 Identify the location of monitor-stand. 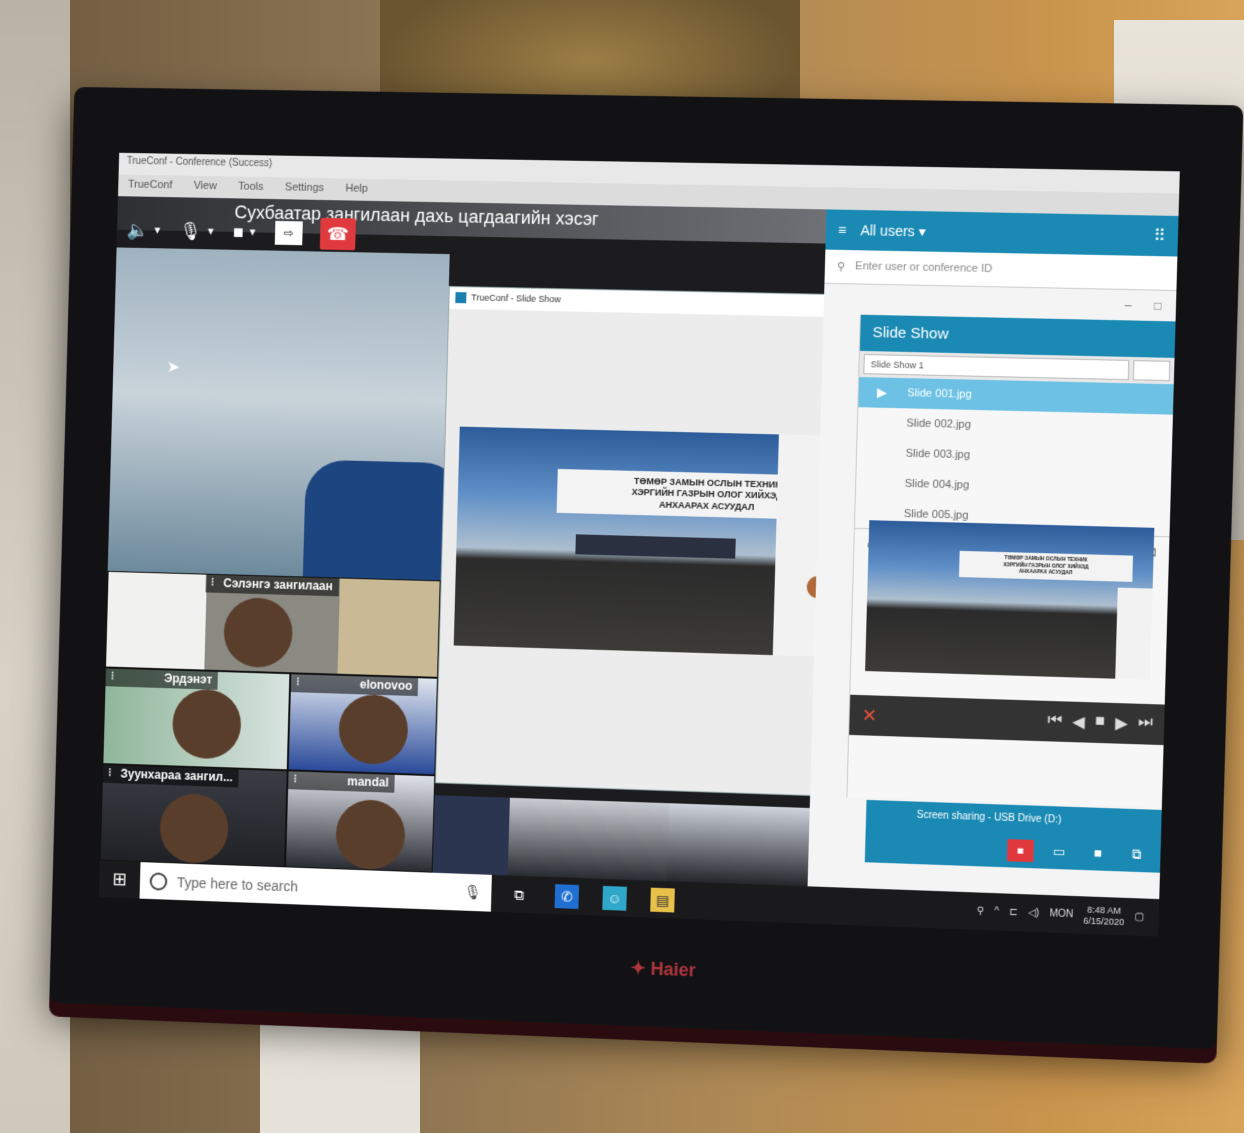
(340, 1071).